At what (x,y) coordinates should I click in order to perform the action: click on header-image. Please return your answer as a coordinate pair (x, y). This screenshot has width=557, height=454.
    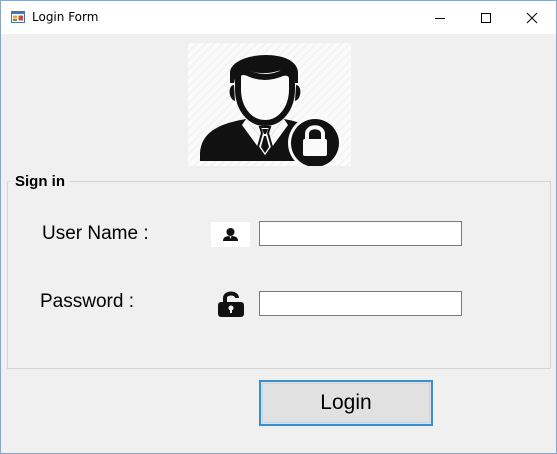
    Looking at the image, I should click on (269, 106).